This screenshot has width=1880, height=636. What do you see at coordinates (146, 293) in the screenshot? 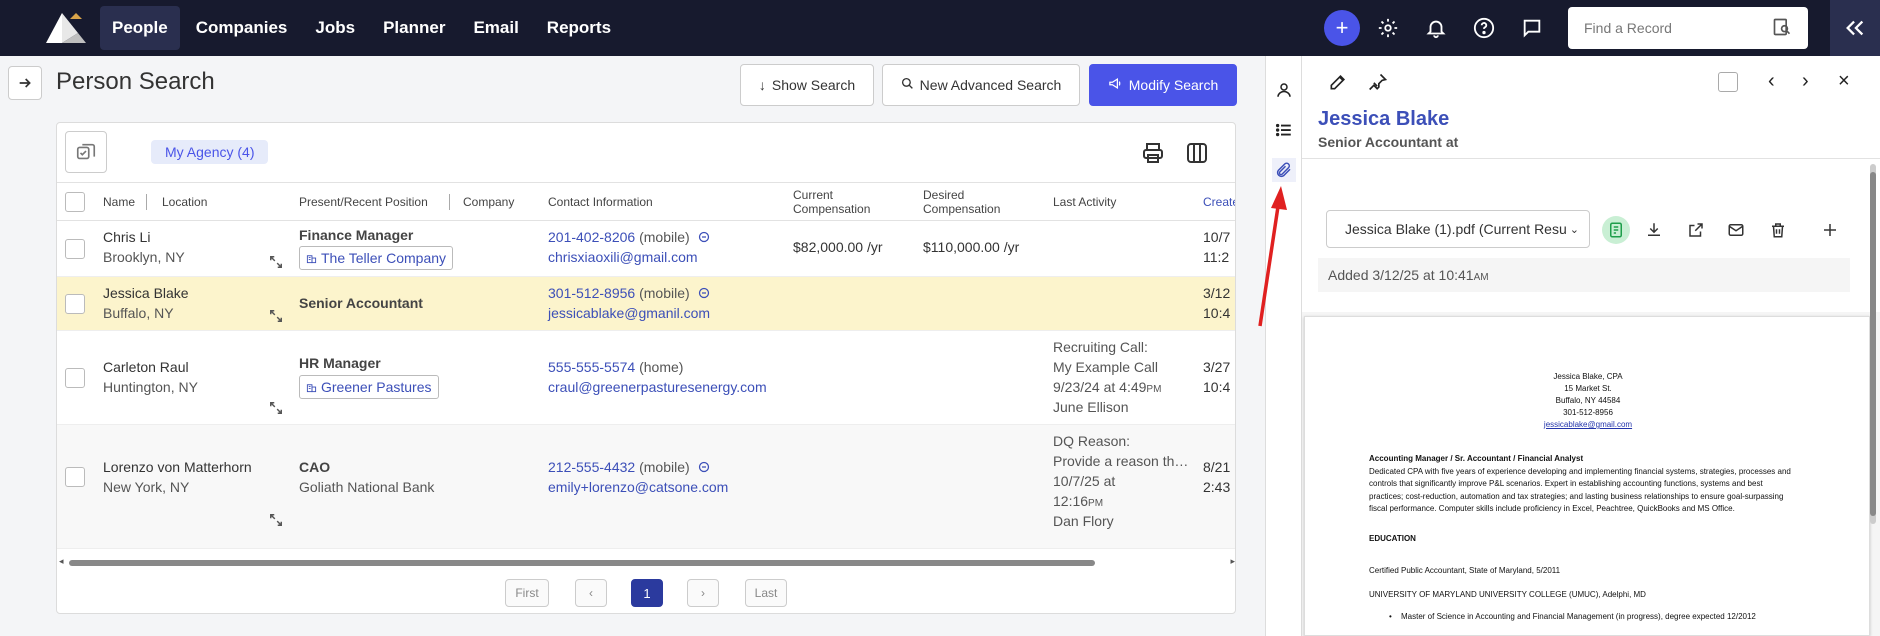
I see `person-name: Jessica Blake` at bounding box center [146, 293].